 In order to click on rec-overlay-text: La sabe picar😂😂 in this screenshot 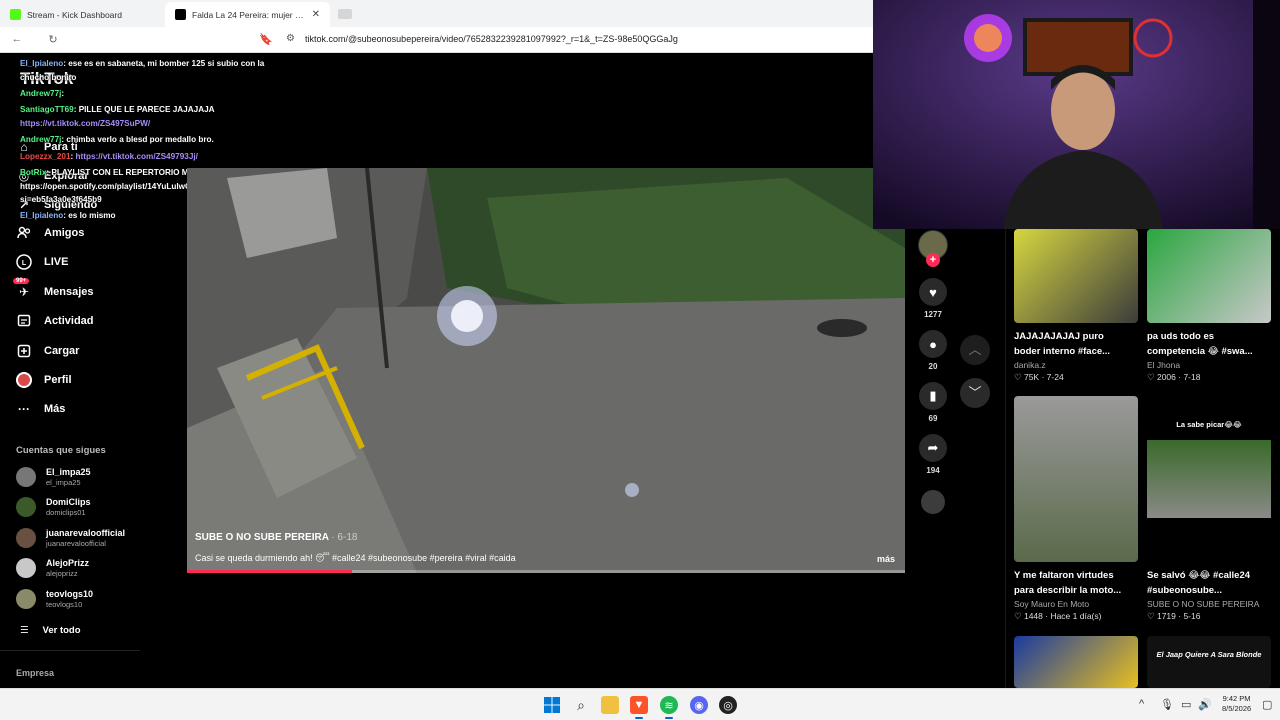, I will do `click(1209, 424)`.